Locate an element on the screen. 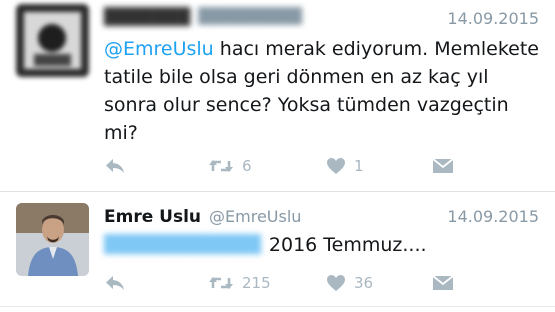 This screenshot has height=312, width=555. retweet-count: 215 is located at coordinates (256, 283).